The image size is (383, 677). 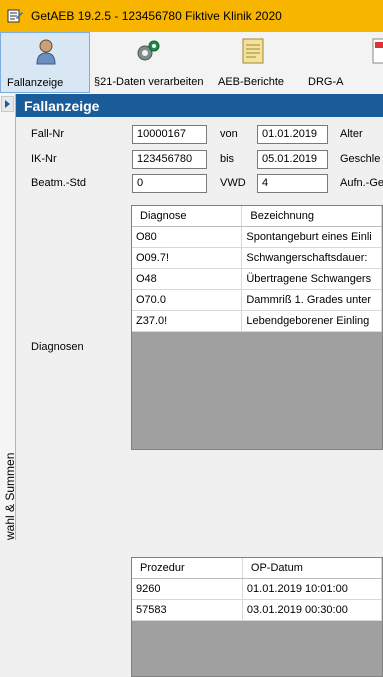 What do you see at coordinates (292, 134) in the screenshot?
I see `von-field: 01.01.2019` at bounding box center [292, 134].